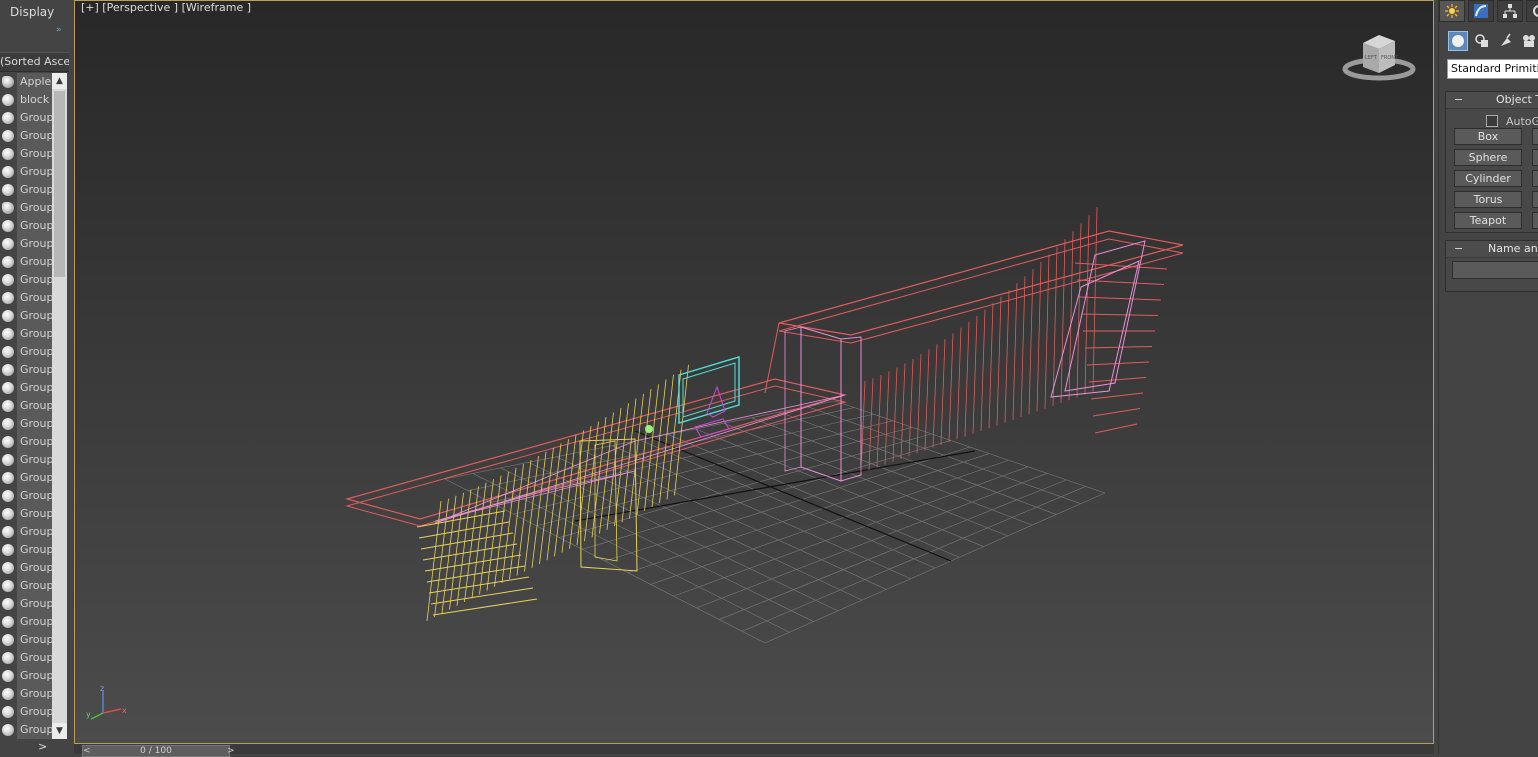 This screenshot has height=757, width=1538. What do you see at coordinates (1488, 136) in the screenshot?
I see `box-button: Box` at bounding box center [1488, 136].